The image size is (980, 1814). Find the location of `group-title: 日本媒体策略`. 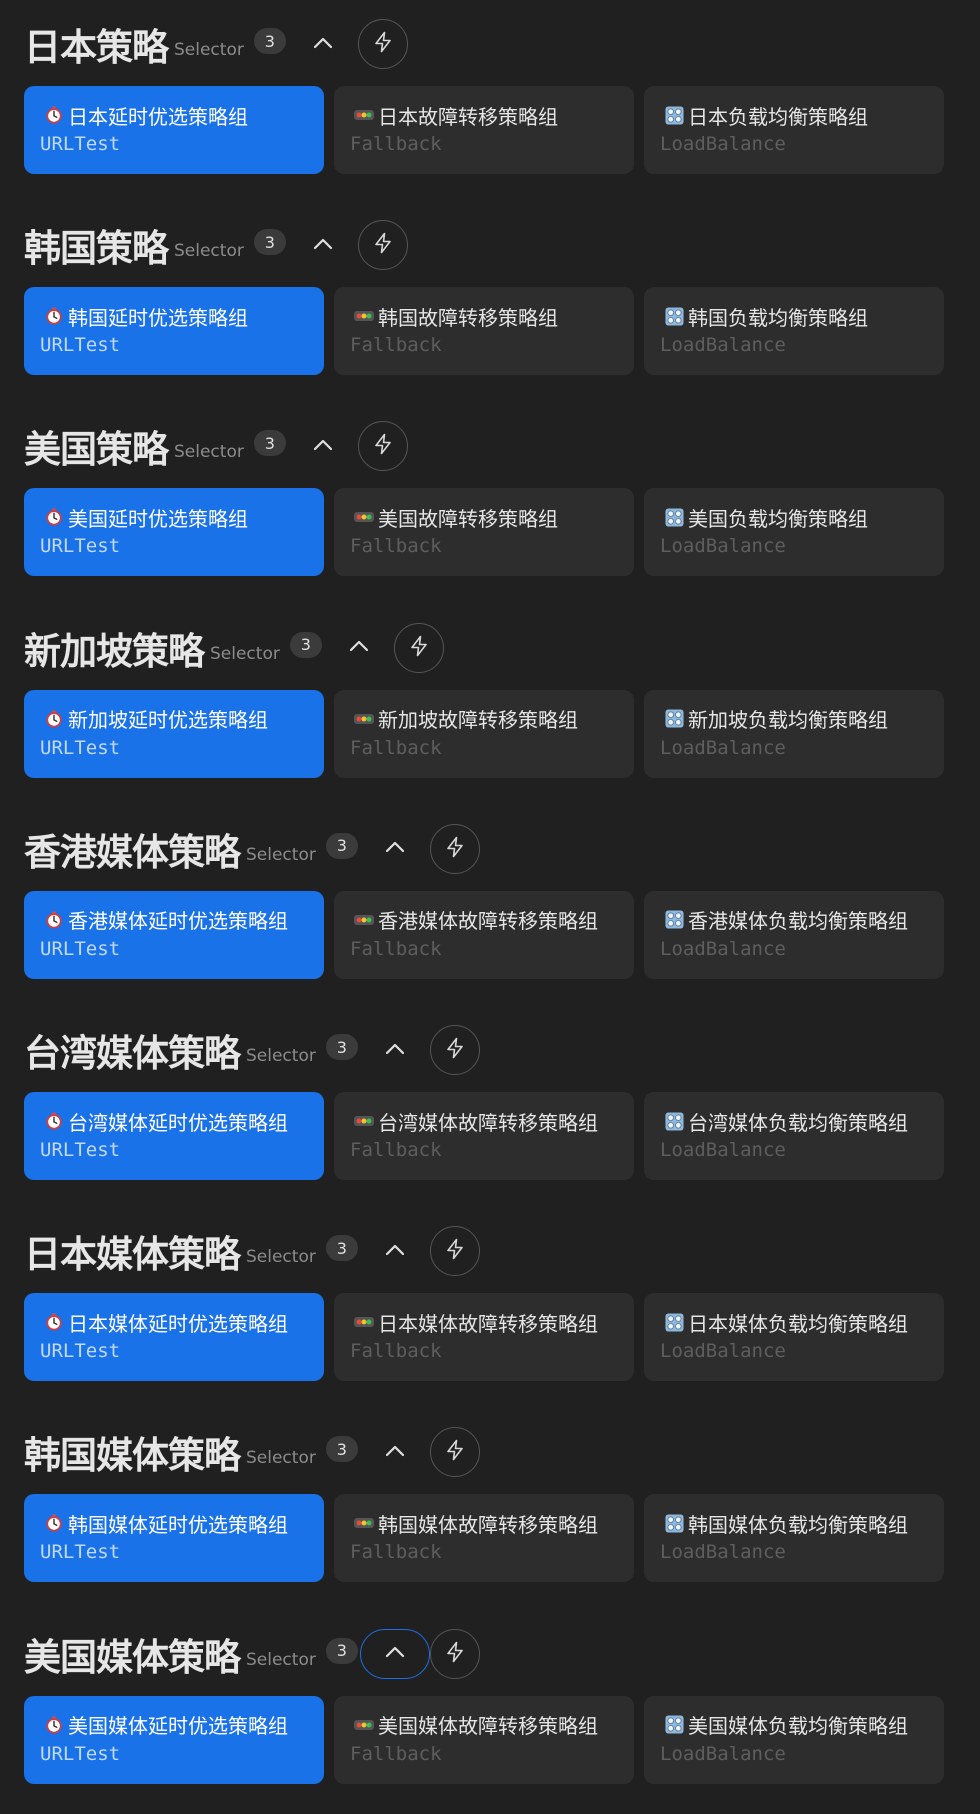

group-title: 日本媒体策略 is located at coordinates (132, 1255).